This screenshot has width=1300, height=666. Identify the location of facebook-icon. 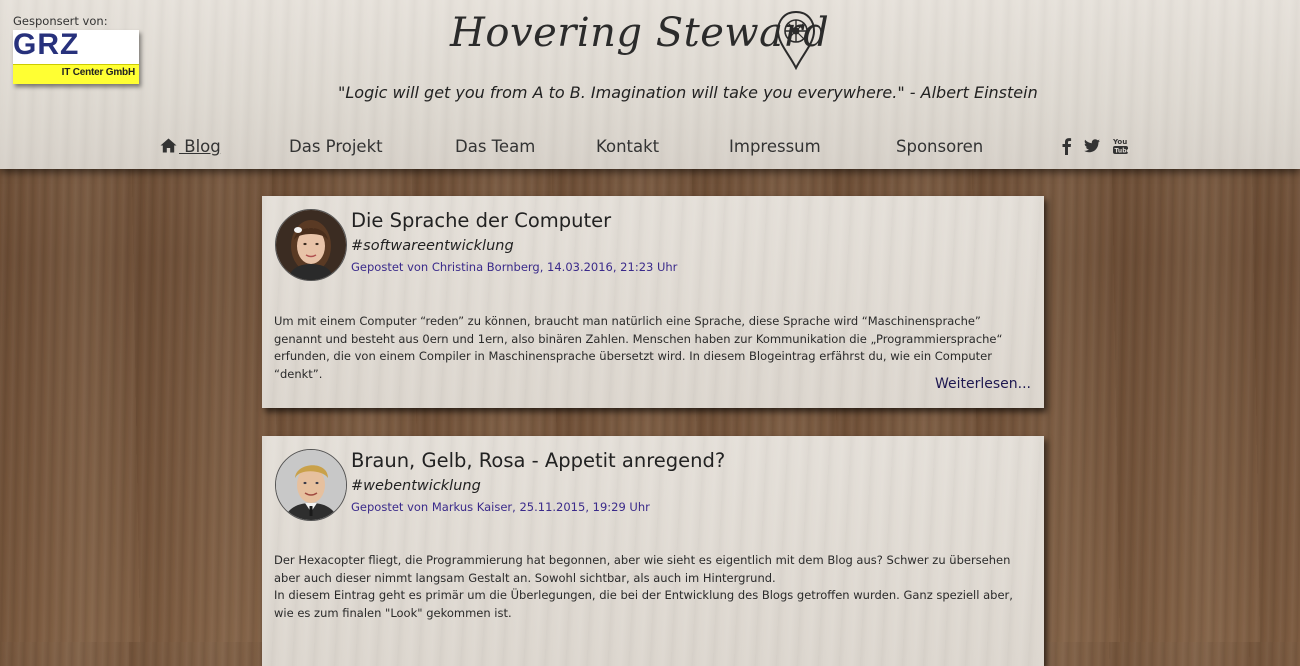
(1067, 146).